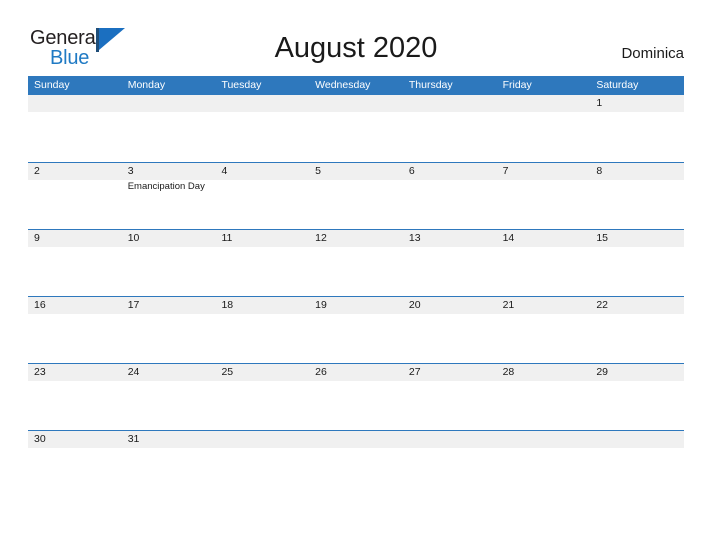  I want to click on weekday-header-wednesday: Wednesday, so click(343, 85).